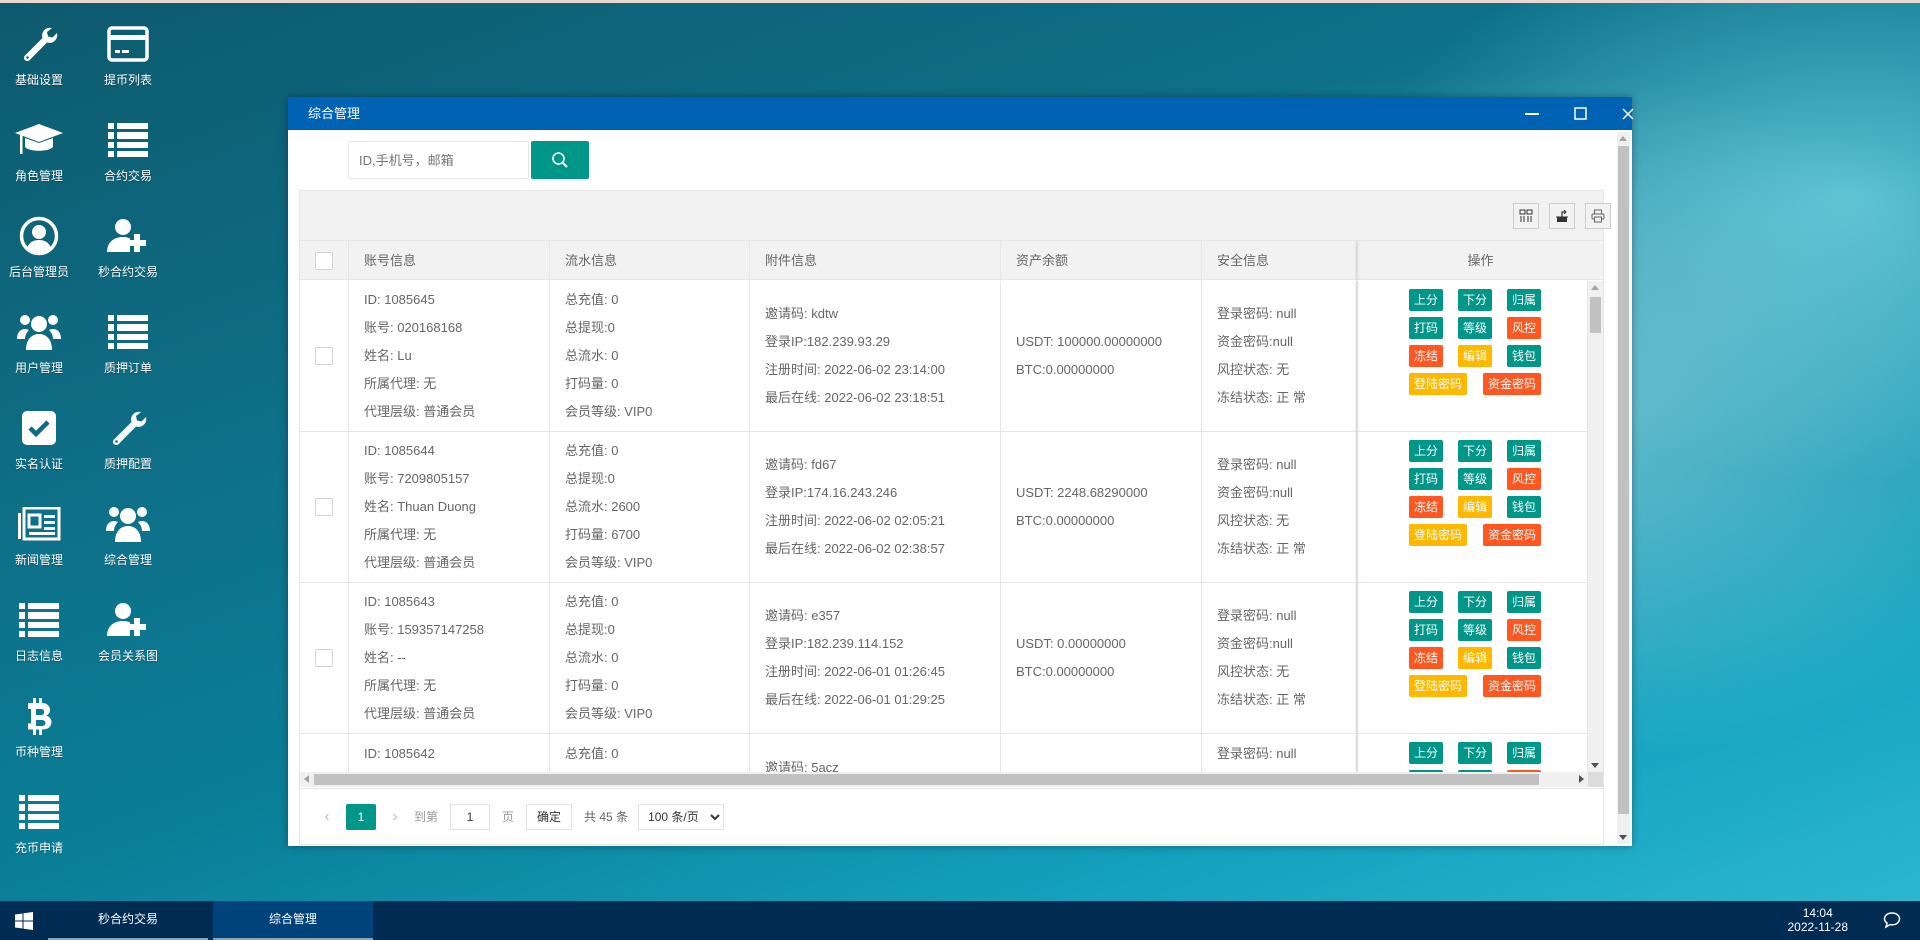 The image size is (1920, 940). I want to click on task-comprehensive-management: 综合管理, so click(293, 920).